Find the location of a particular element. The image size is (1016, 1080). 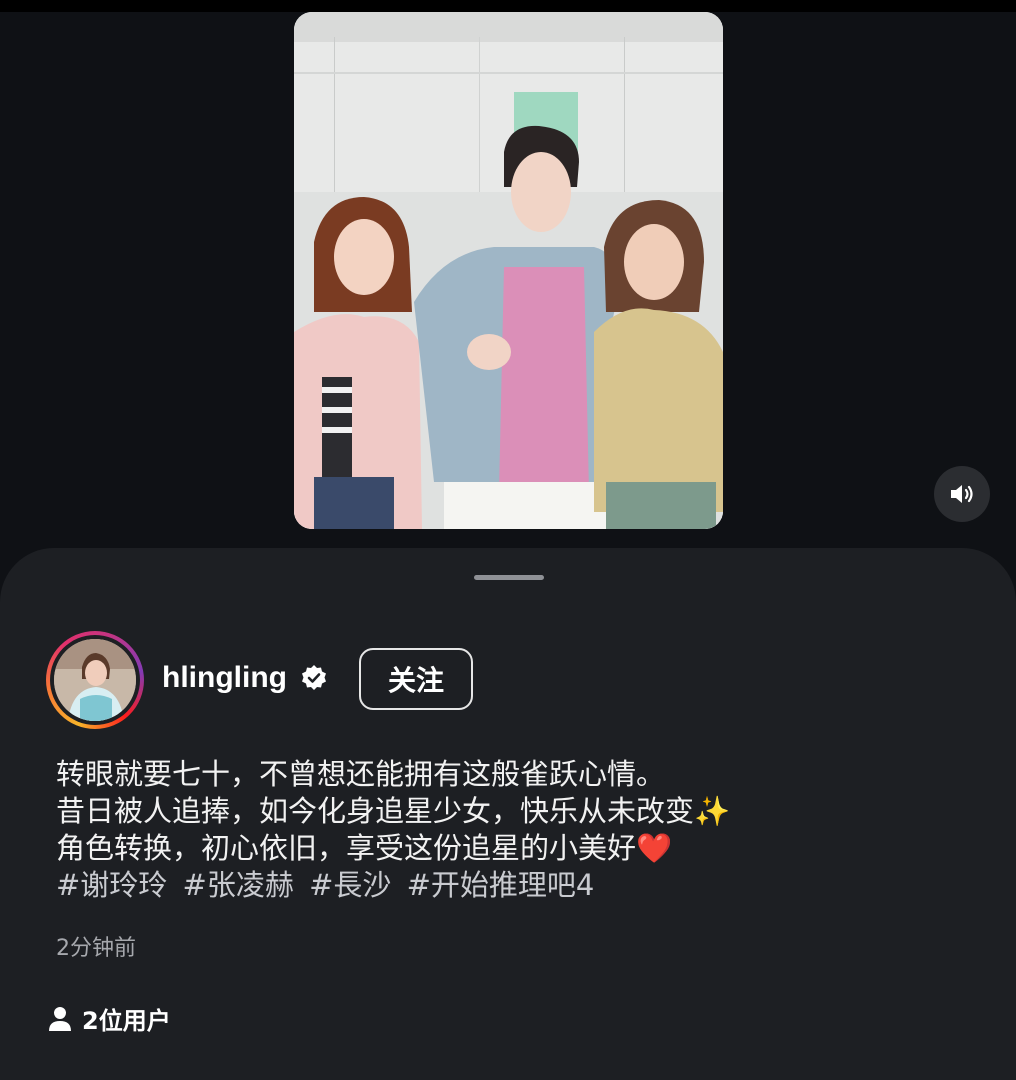

caption-line: 昔日被人追捧，如今化身追星少女，快乐从未改变✨ is located at coordinates (393, 811).